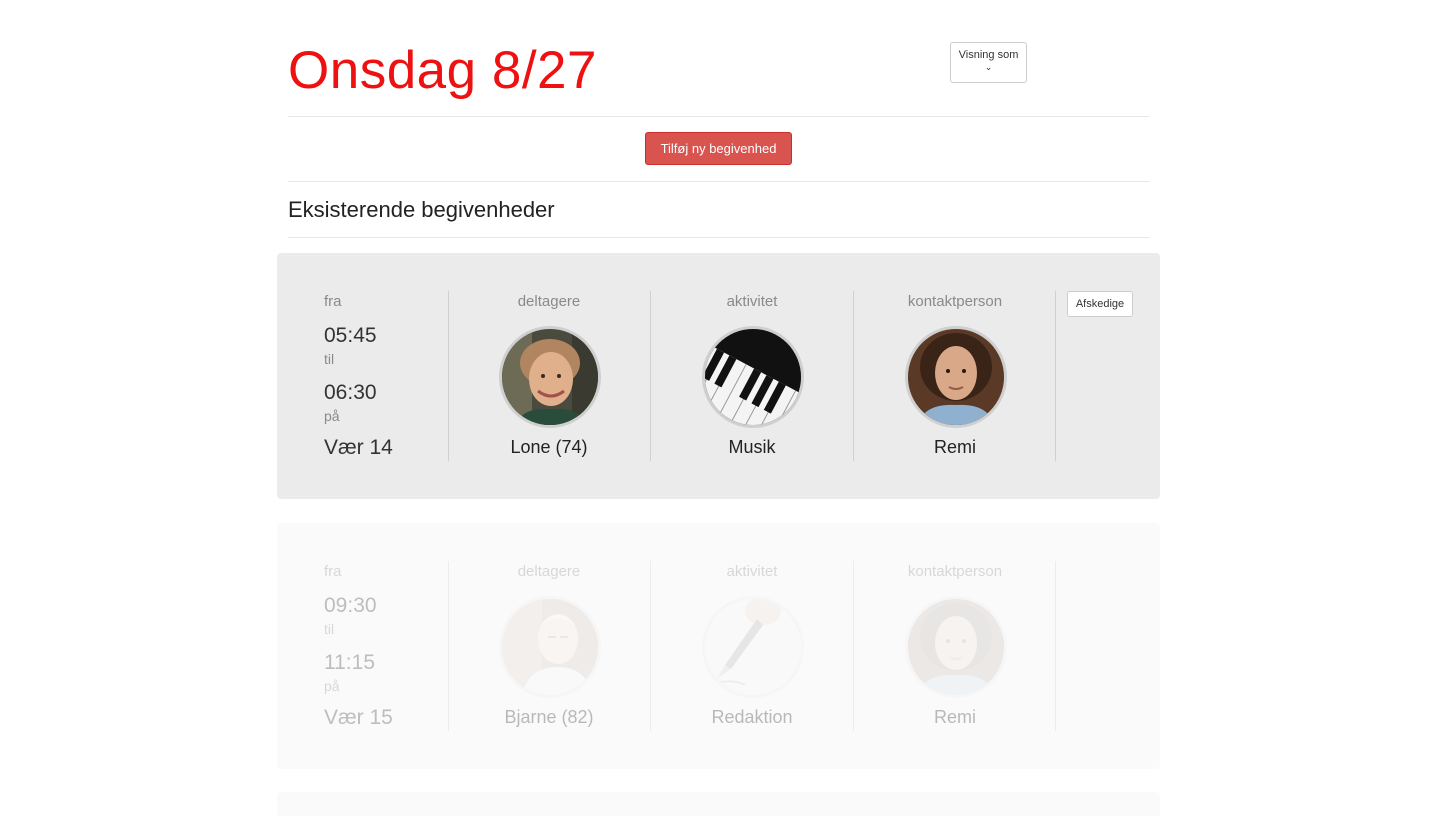  I want to click on activity-column: aktivitet Redaktion, so click(752, 646).